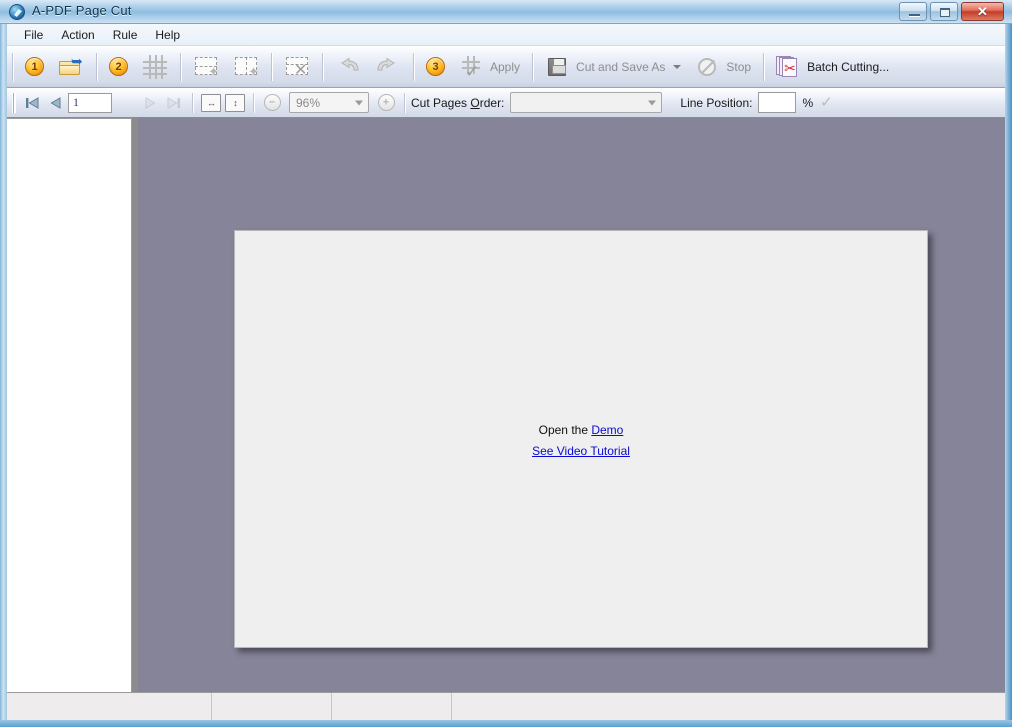  I want to click on window-title: A-PDF Page Cut, so click(82, 10).